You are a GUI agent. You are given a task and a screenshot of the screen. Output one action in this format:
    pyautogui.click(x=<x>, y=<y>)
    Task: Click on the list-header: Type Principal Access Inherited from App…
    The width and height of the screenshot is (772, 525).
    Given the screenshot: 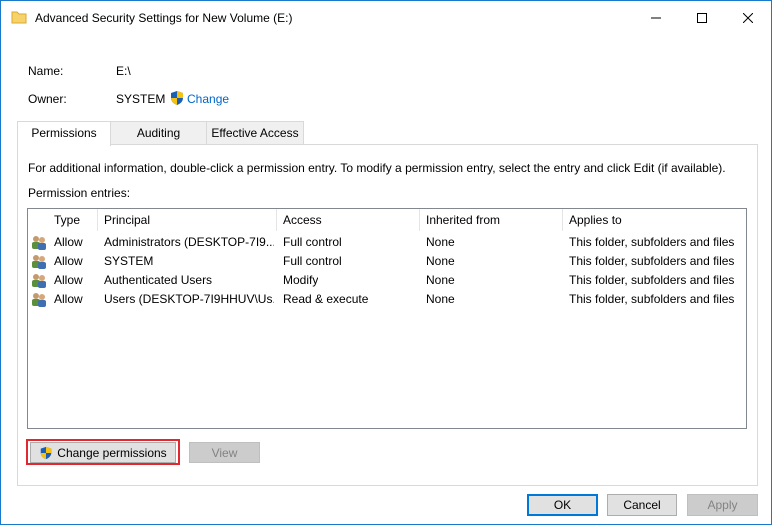 What is the action you would take?
    pyautogui.click(x=387, y=220)
    